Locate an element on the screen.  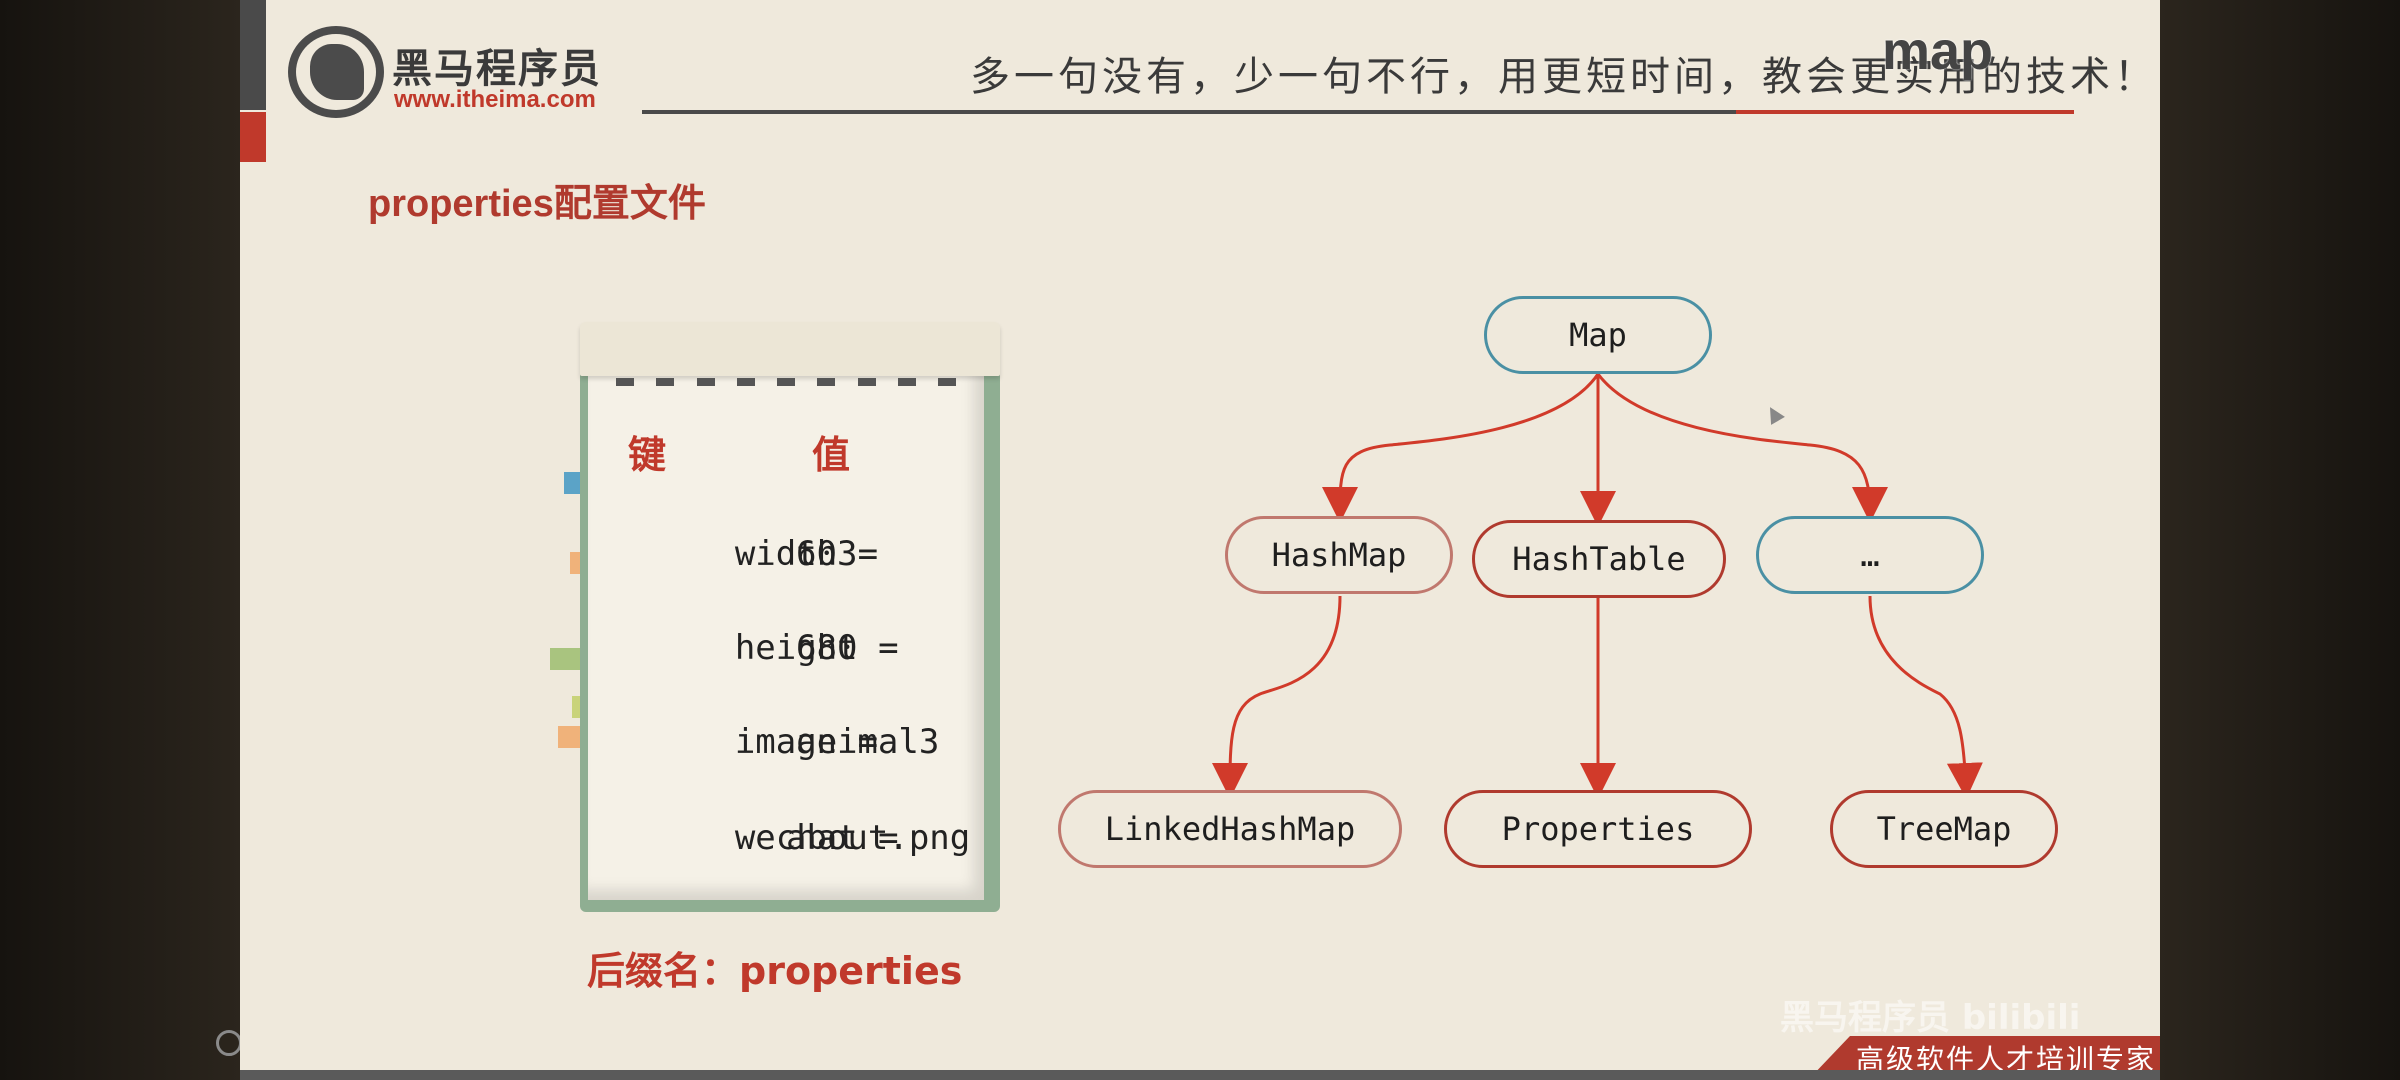
arrow-hashmap-to-linkedhashmap is located at coordinates (1277, 697).